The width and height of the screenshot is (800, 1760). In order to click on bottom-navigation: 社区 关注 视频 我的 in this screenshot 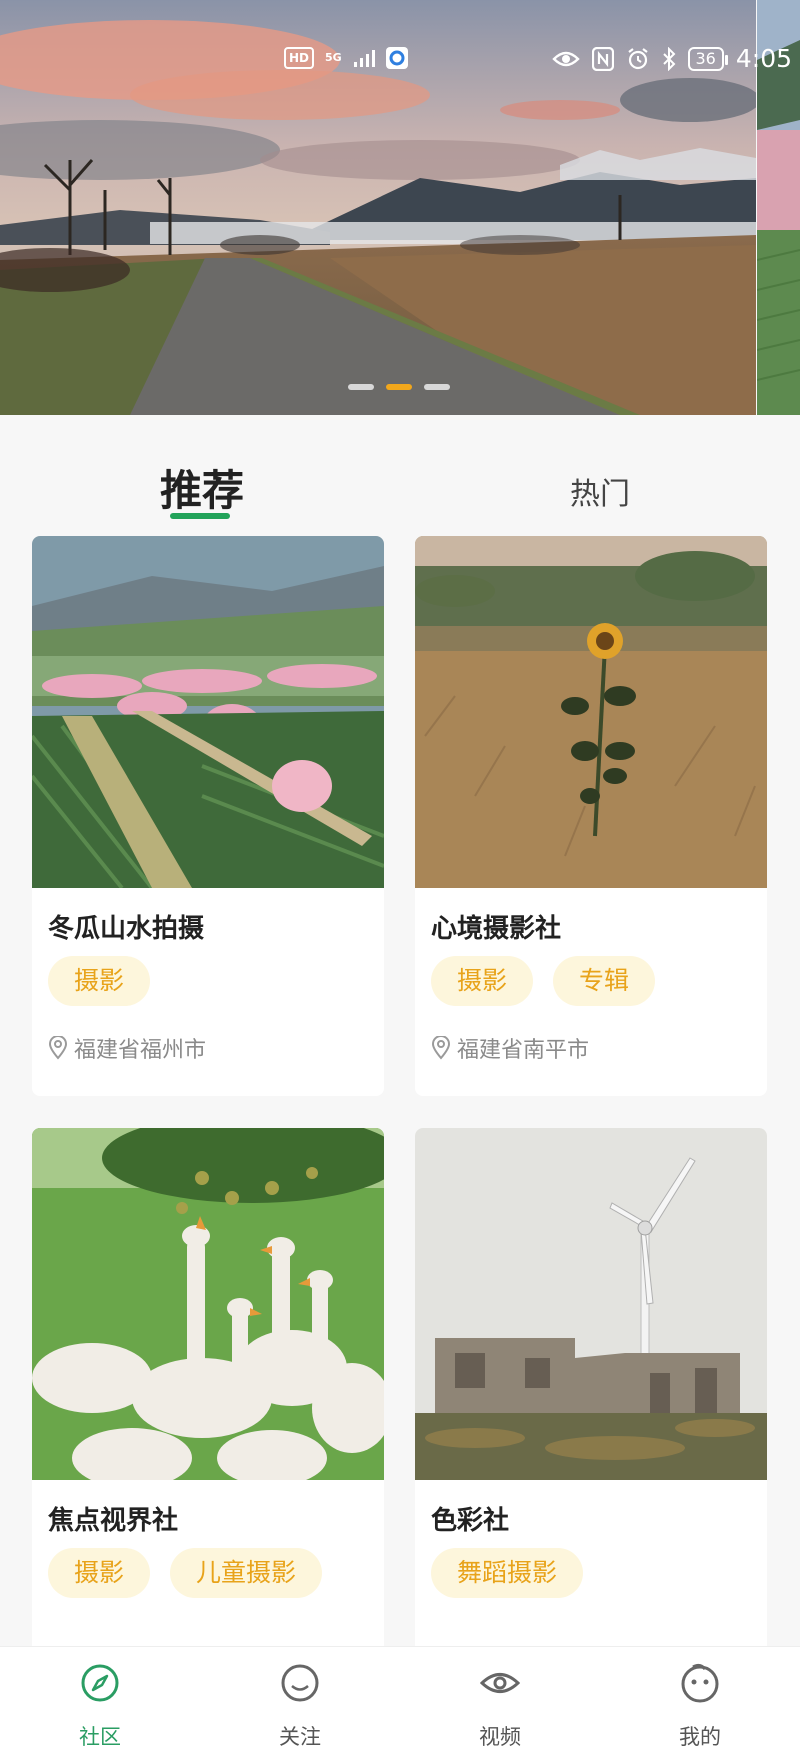, I will do `click(400, 1703)`.